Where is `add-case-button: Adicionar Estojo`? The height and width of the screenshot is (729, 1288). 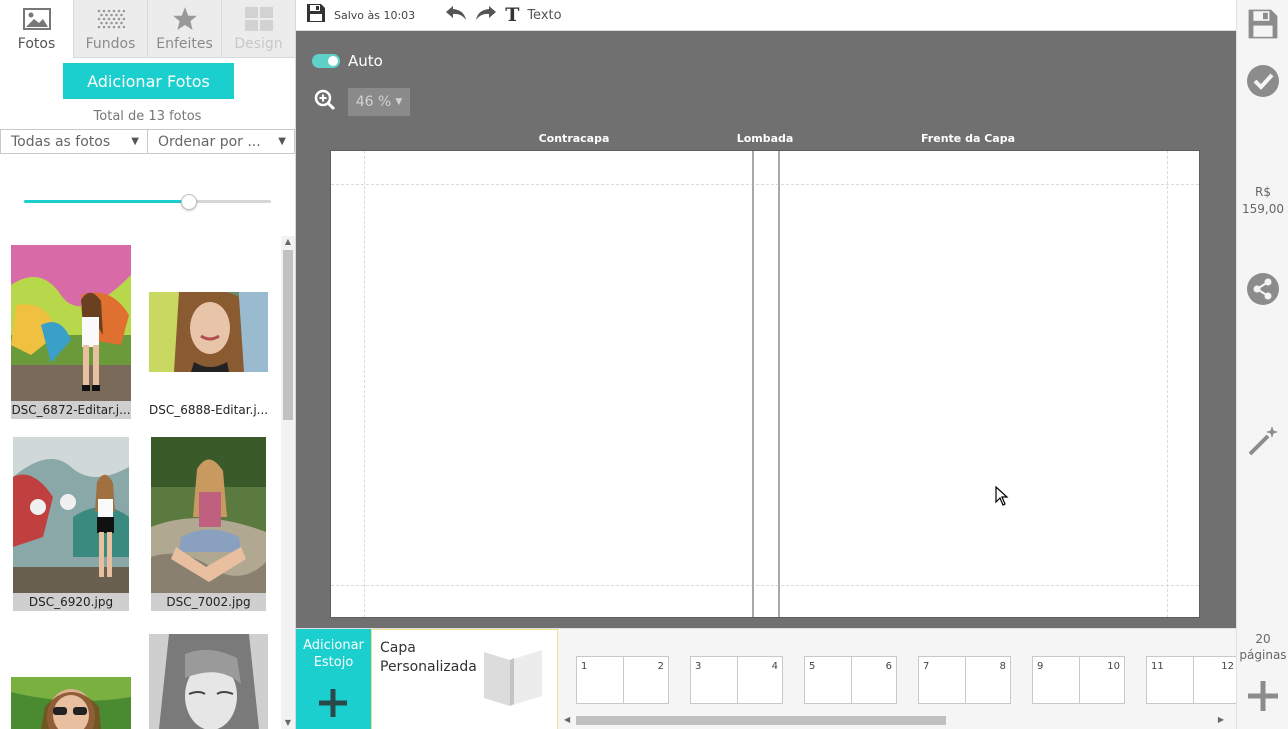 add-case-button: Adicionar Estojo is located at coordinates (333, 679).